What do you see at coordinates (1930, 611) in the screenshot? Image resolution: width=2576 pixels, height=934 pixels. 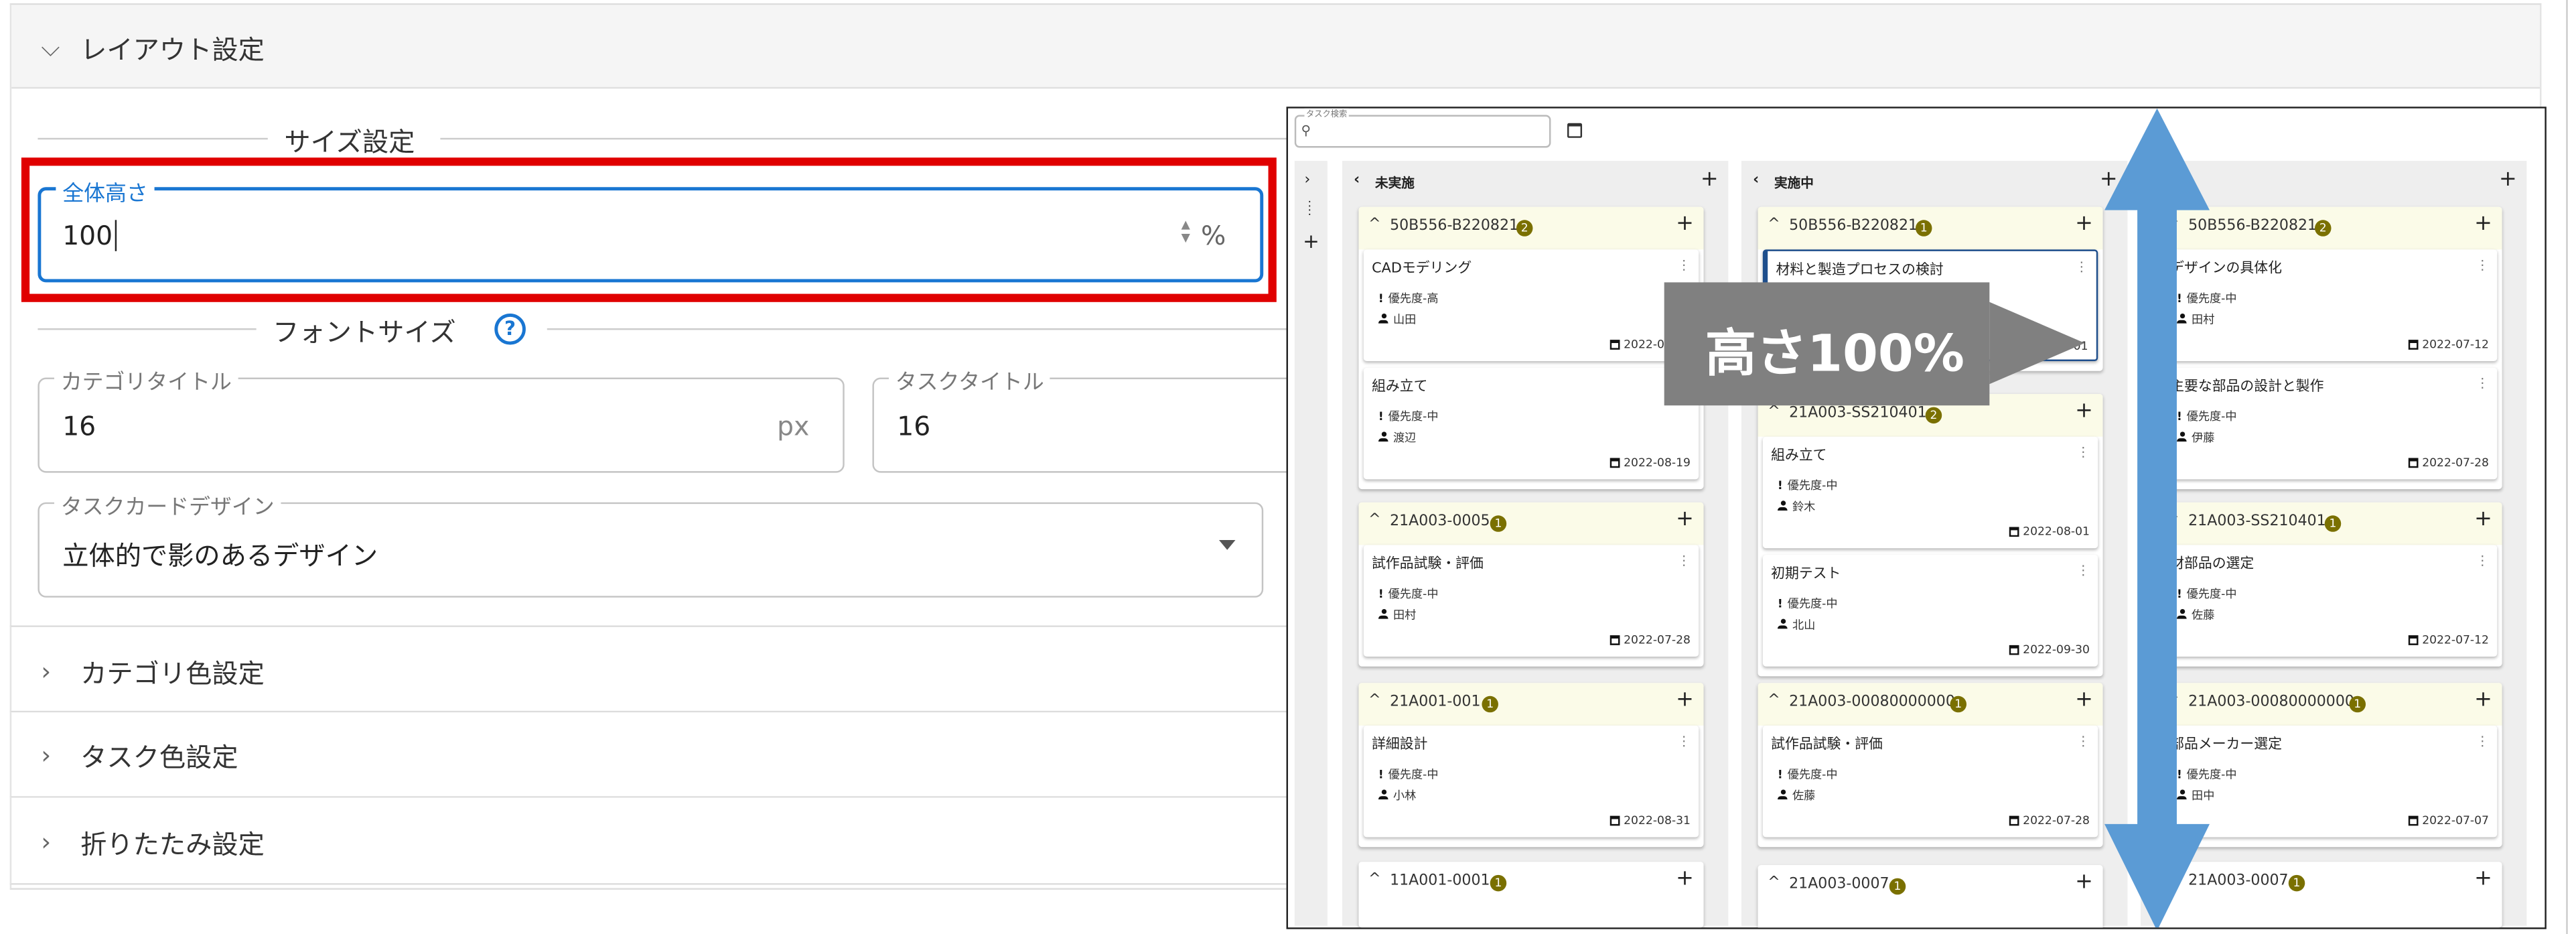 I see `task-card: 初期テスト ⋮! 優先度-中 北山 2022-09-30` at bounding box center [1930, 611].